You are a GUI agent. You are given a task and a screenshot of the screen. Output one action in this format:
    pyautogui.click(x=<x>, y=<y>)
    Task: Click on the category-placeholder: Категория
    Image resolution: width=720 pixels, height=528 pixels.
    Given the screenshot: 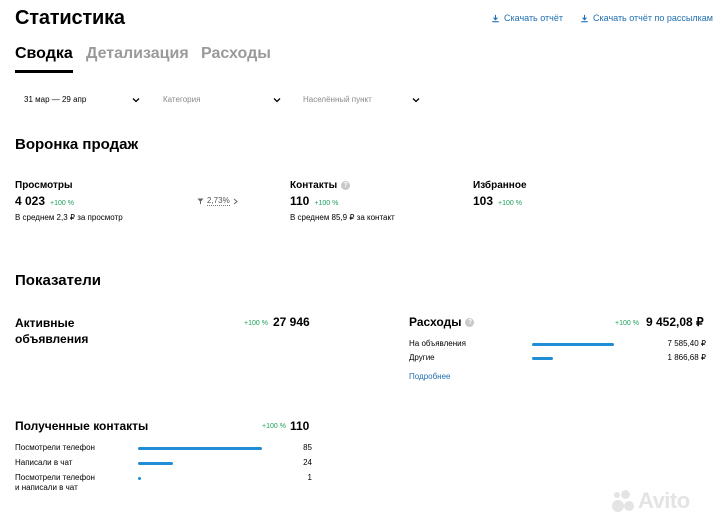 What is the action you would take?
    pyautogui.click(x=182, y=99)
    